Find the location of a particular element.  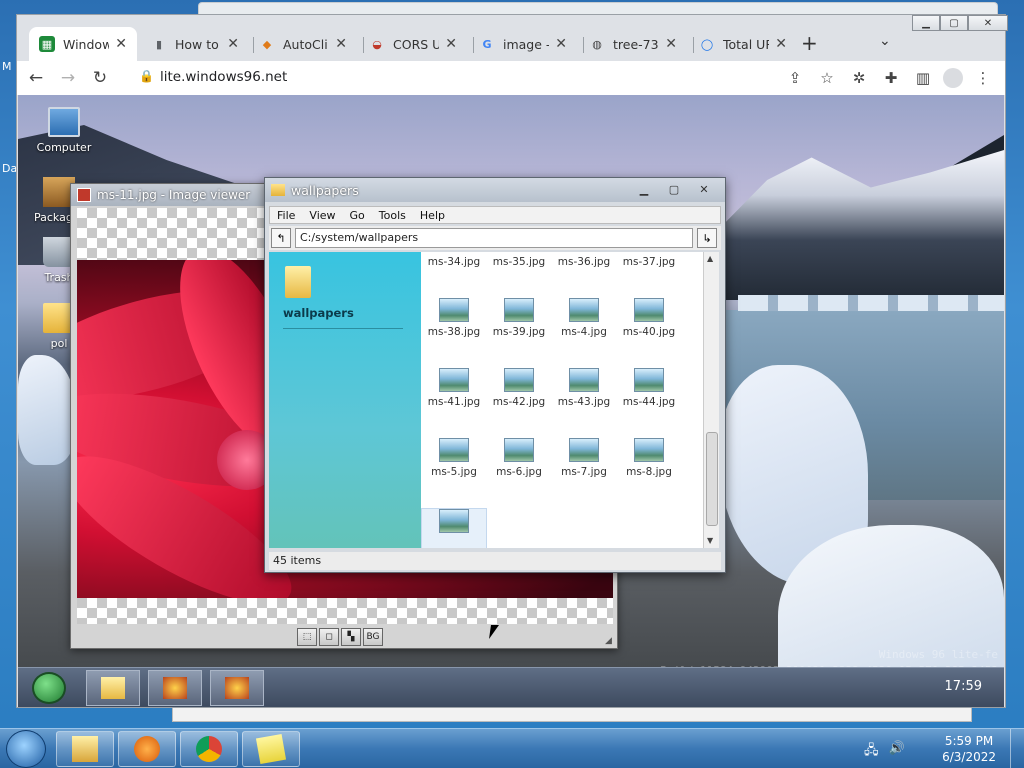

actual-size-icon: ◻ is located at coordinates (329, 637).